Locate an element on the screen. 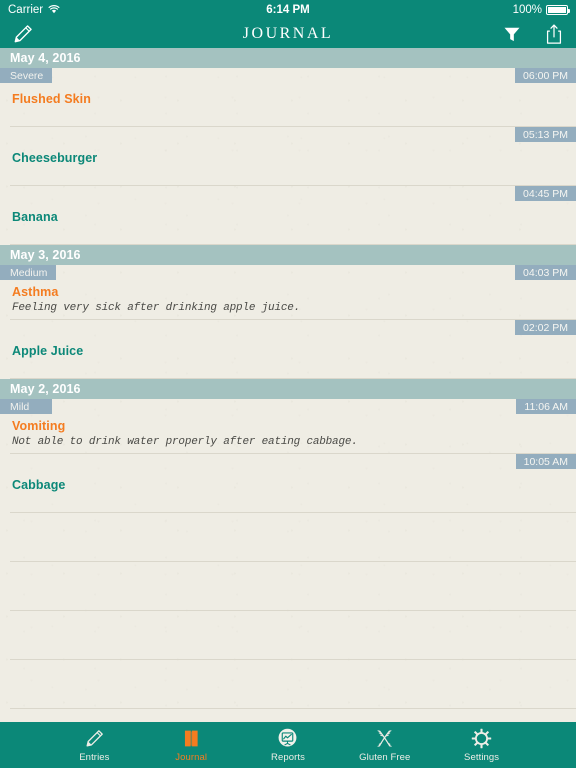 The image size is (576, 768). entry-meta: 05:13 PM is located at coordinates (288, 134).